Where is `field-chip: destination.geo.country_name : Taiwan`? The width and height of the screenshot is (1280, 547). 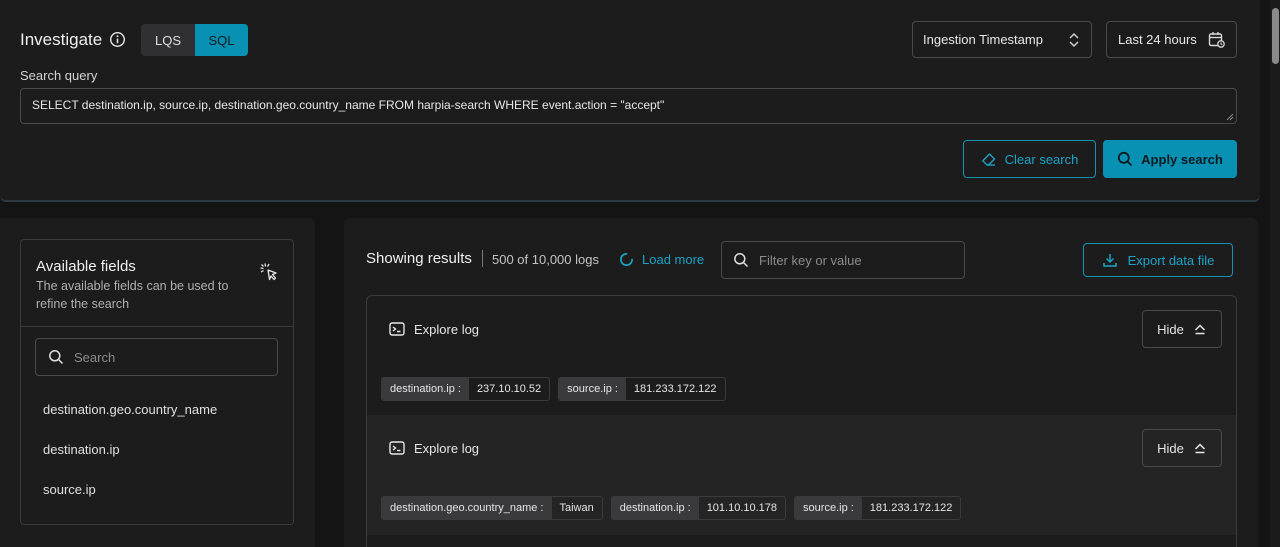 field-chip: destination.geo.country_name : Taiwan is located at coordinates (492, 508).